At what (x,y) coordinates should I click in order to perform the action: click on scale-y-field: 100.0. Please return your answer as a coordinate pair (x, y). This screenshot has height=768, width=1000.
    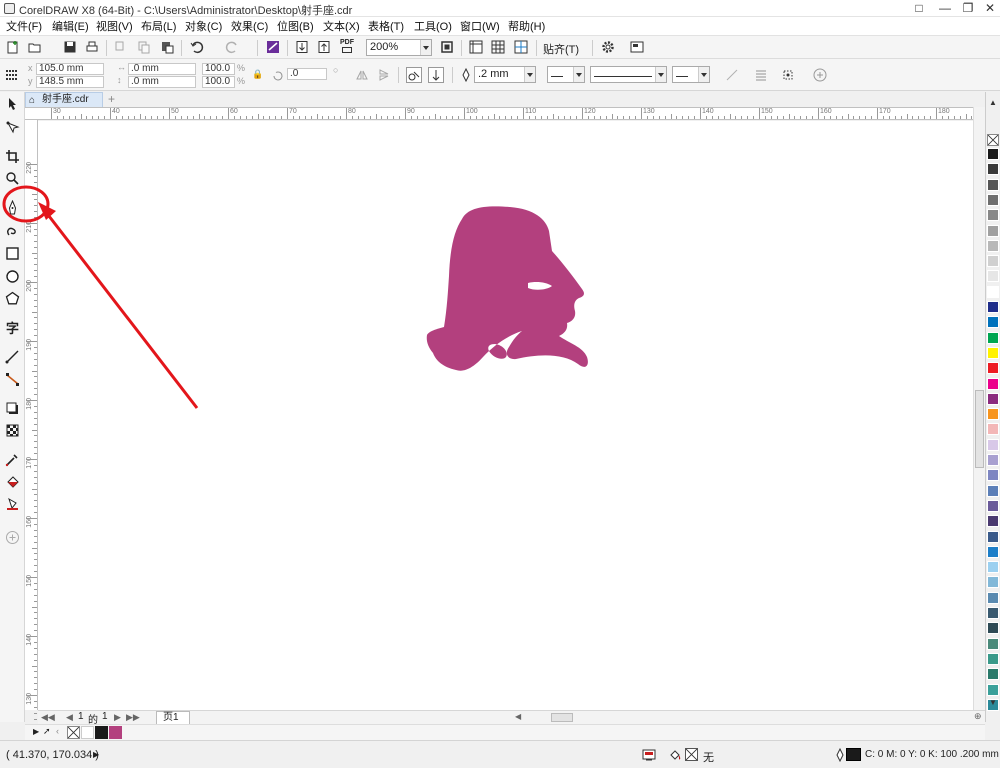
    Looking at the image, I should click on (218, 82).